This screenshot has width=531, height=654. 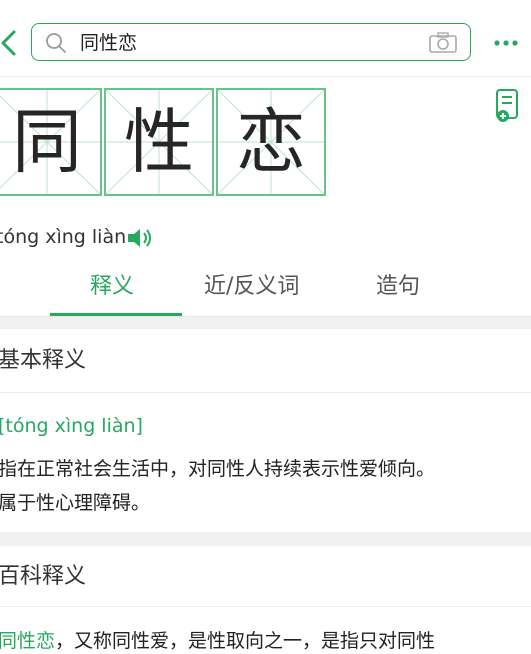 What do you see at coordinates (140, 238) in the screenshot?
I see `speaker-icon` at bounding box center [140, 238].